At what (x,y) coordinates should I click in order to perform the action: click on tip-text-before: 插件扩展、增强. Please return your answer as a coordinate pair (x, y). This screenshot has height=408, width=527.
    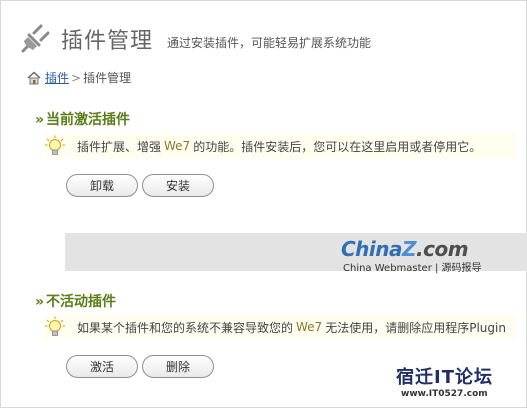
    Looking at the image, I should click on (119, 146).